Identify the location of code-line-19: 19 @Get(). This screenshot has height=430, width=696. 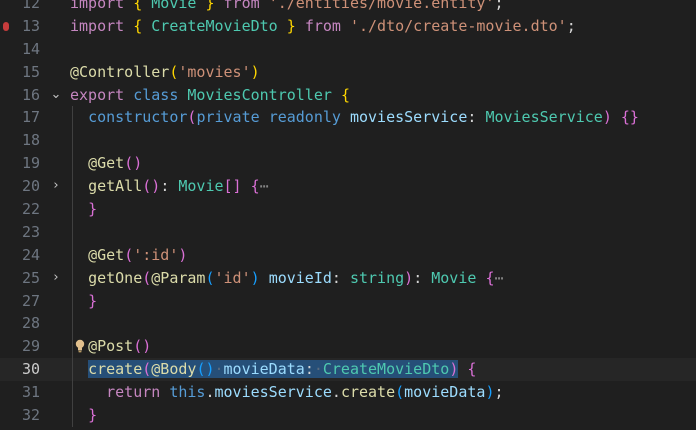
(348, 164).